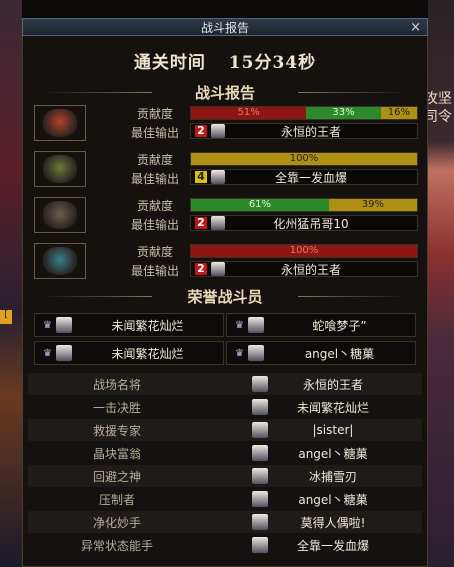  What do you see at coordinates (415, 27) in the screenshot?
I see `close-icon: ×` at bounding box center [415, 27].